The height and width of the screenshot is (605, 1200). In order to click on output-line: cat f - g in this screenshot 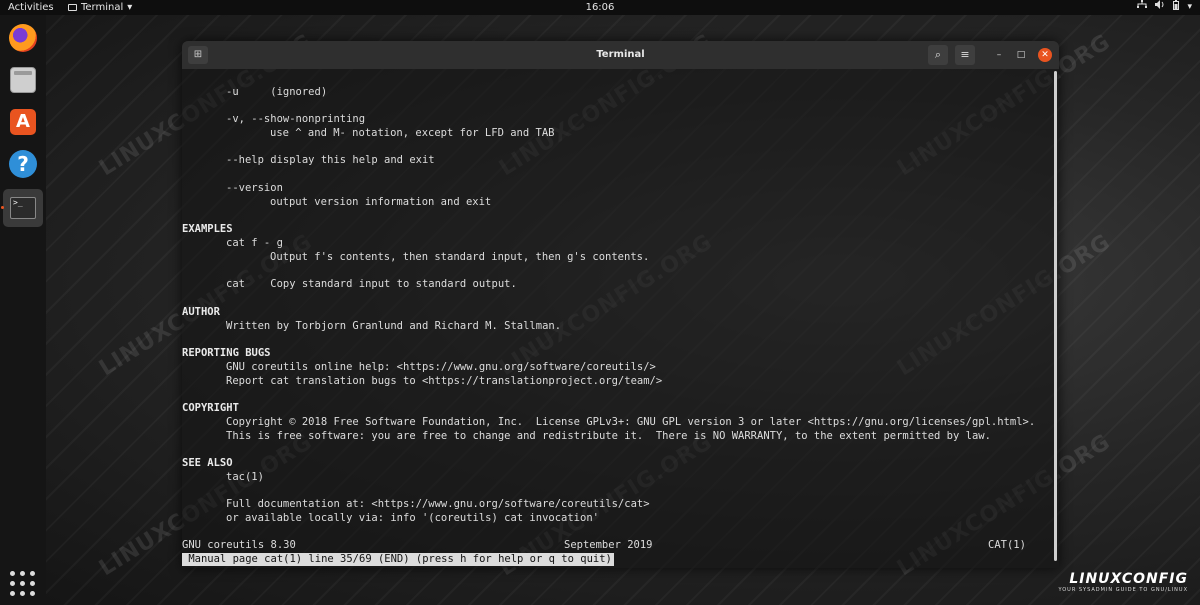, I will do `click(254, 243)`.